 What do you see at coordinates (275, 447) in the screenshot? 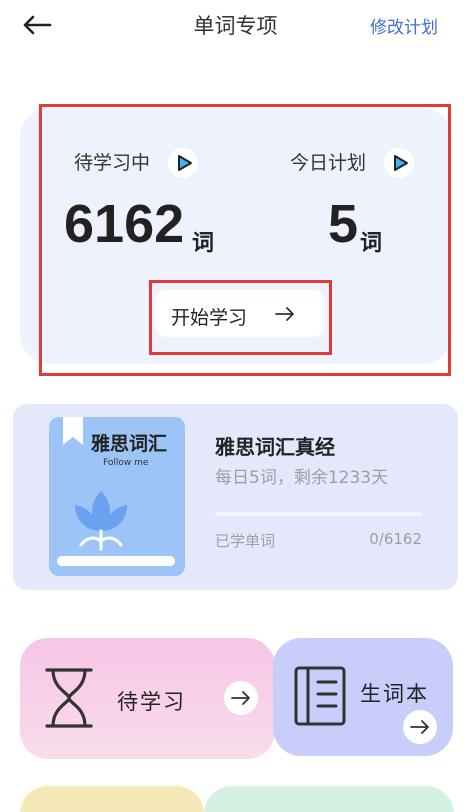
I see `book-title: 雅思词汇真经` at bounding box center [275, 447].